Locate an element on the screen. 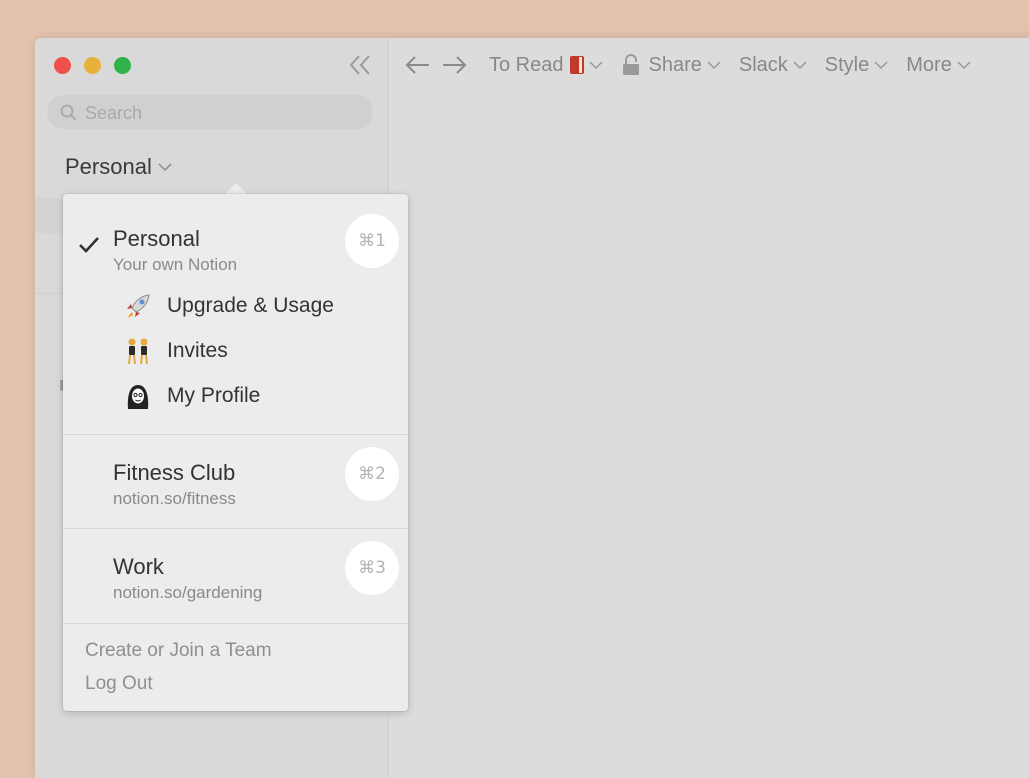  workspace-switcher: Personal is located at coordinates (118, 167).